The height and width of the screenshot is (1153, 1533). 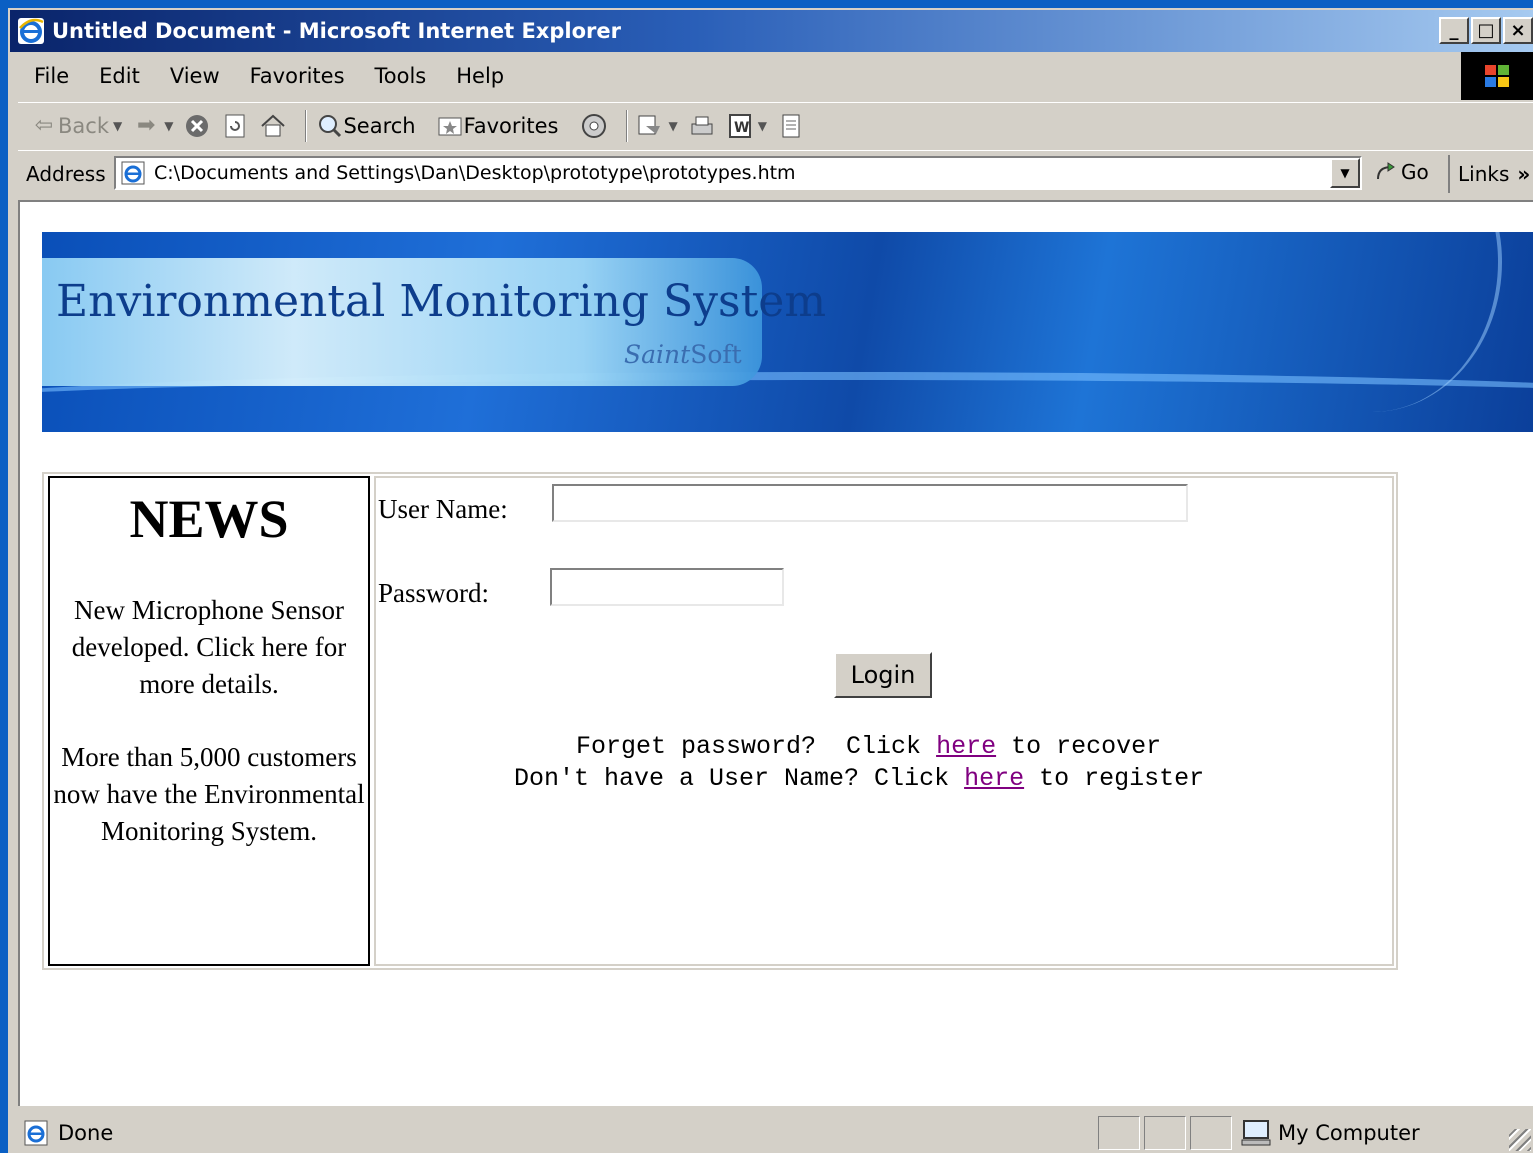 I want to click on mail-button: ▼, so click(x=657, y=126).